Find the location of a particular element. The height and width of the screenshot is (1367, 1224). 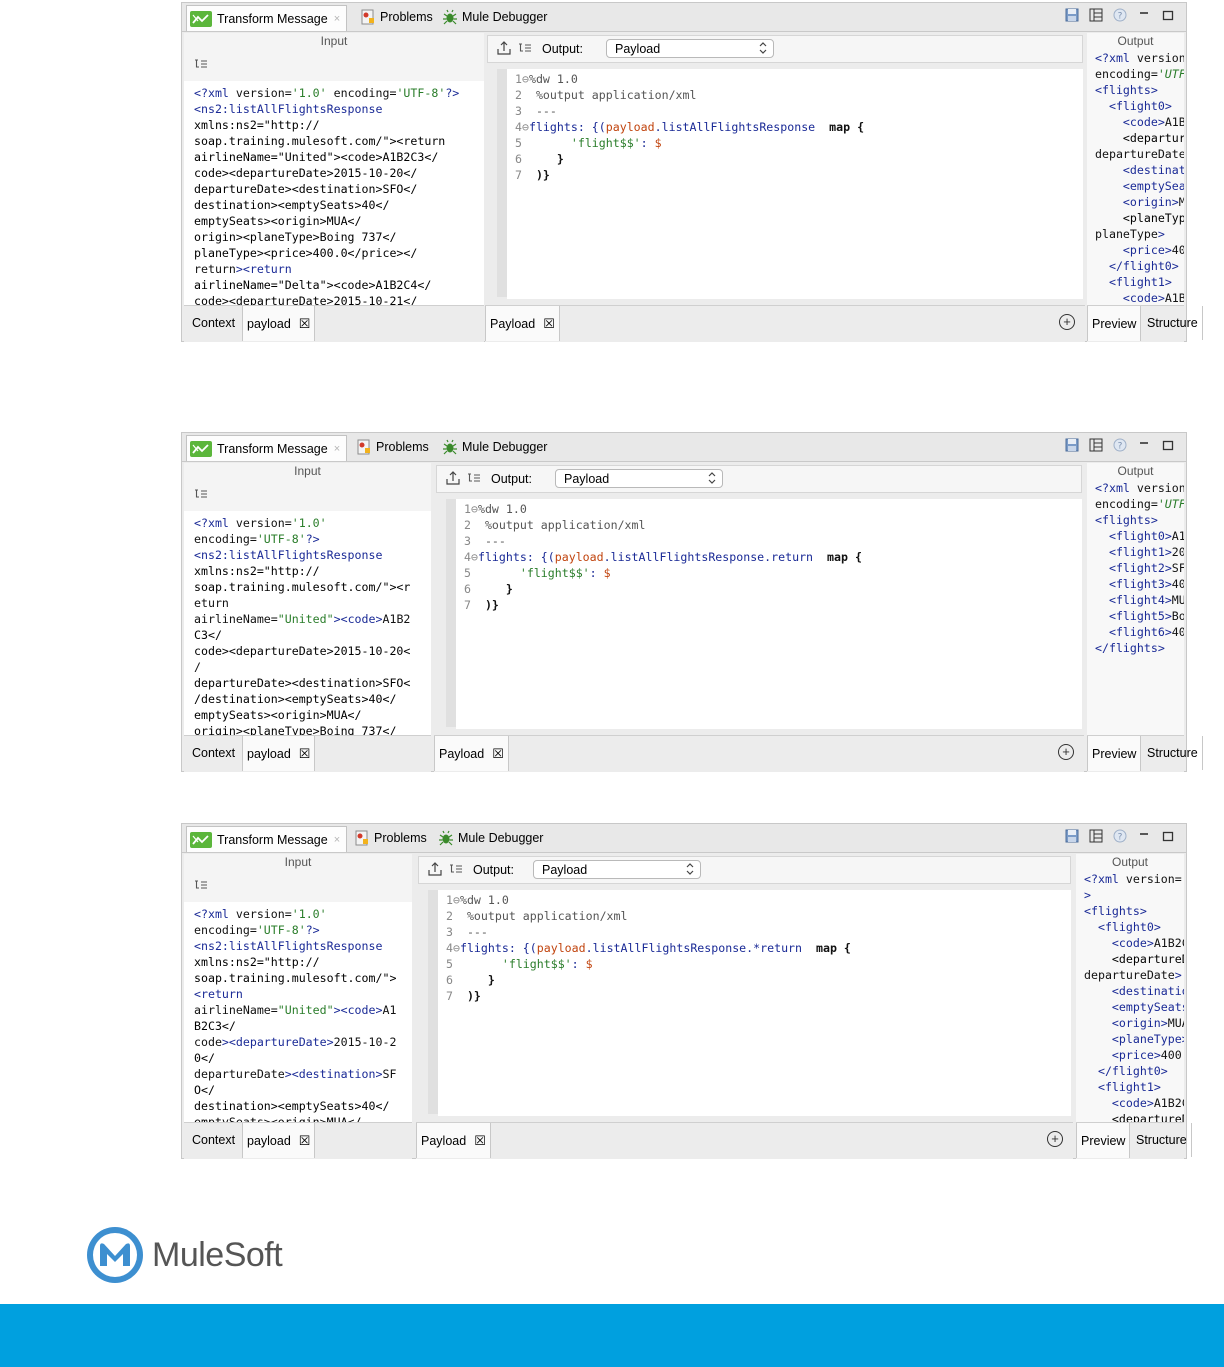

xml-line: airlineName="Delta"><code>A1B2C4</ is located at coordinates (313, 285).